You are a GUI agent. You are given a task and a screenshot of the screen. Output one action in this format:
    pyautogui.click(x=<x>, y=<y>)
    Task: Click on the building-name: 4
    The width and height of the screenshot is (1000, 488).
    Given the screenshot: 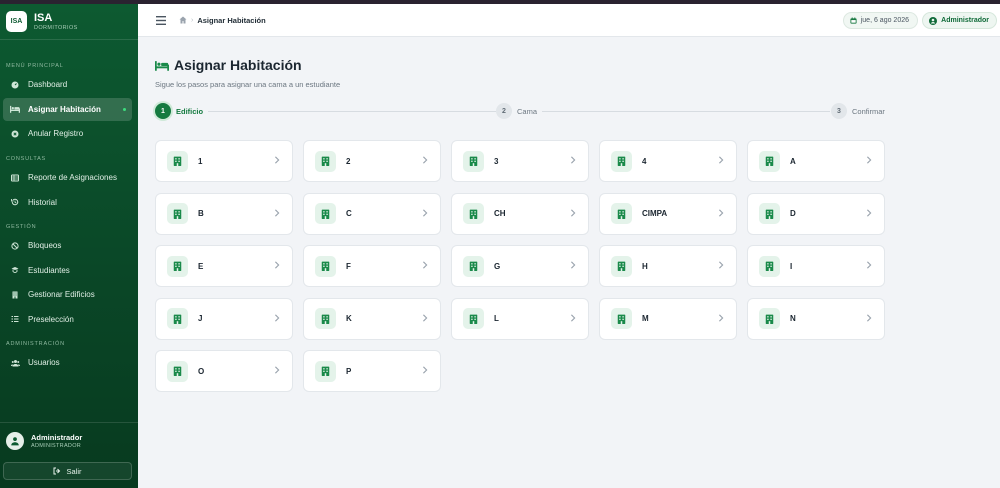 What is the action you would take?
    pyautogui.click(x=644, y=161)
    